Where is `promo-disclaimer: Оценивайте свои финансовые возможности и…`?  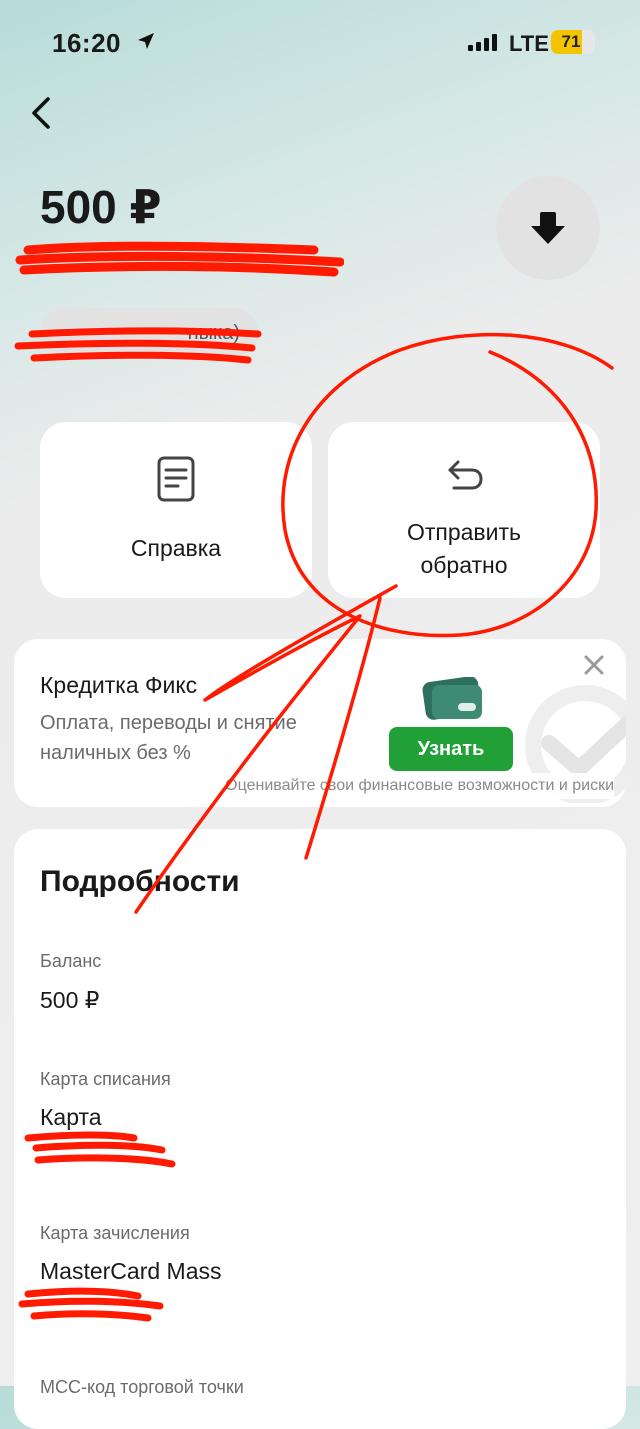
promo-disclaimer: Оценивайте свои финансовые возможности и… is located at coordinates (374, 786).